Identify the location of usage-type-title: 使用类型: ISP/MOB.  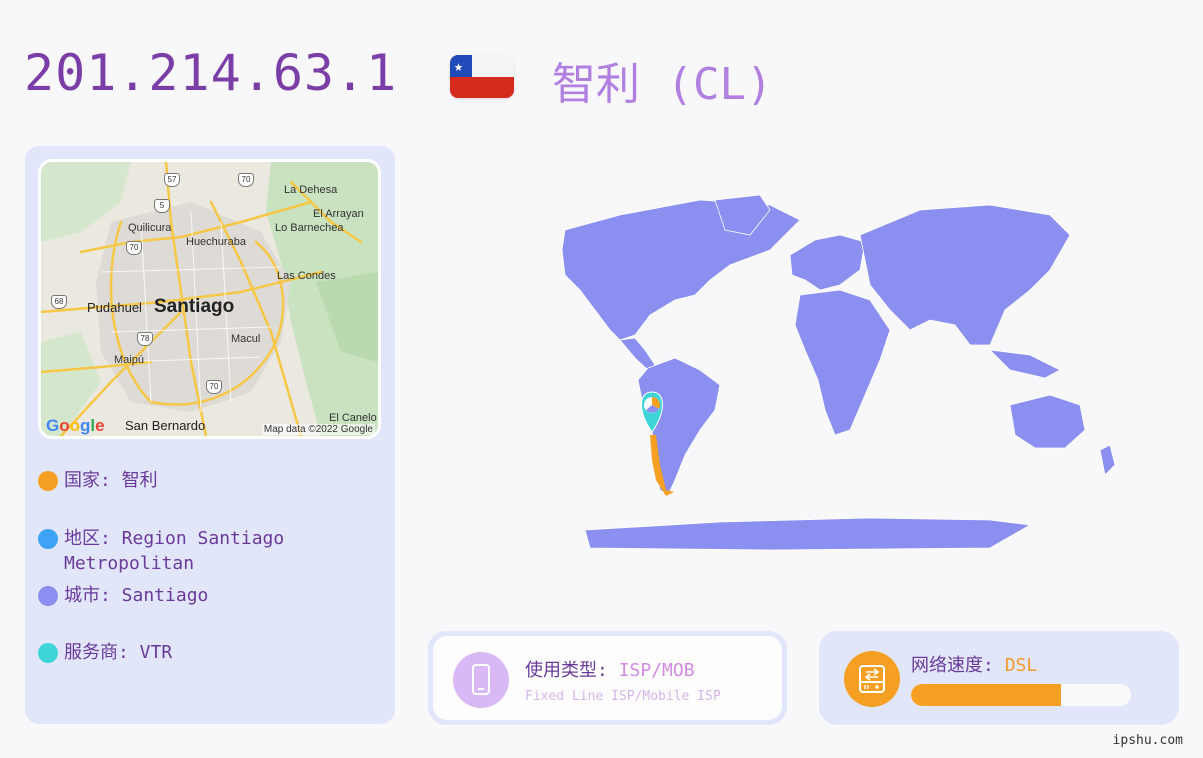
(610, 670).